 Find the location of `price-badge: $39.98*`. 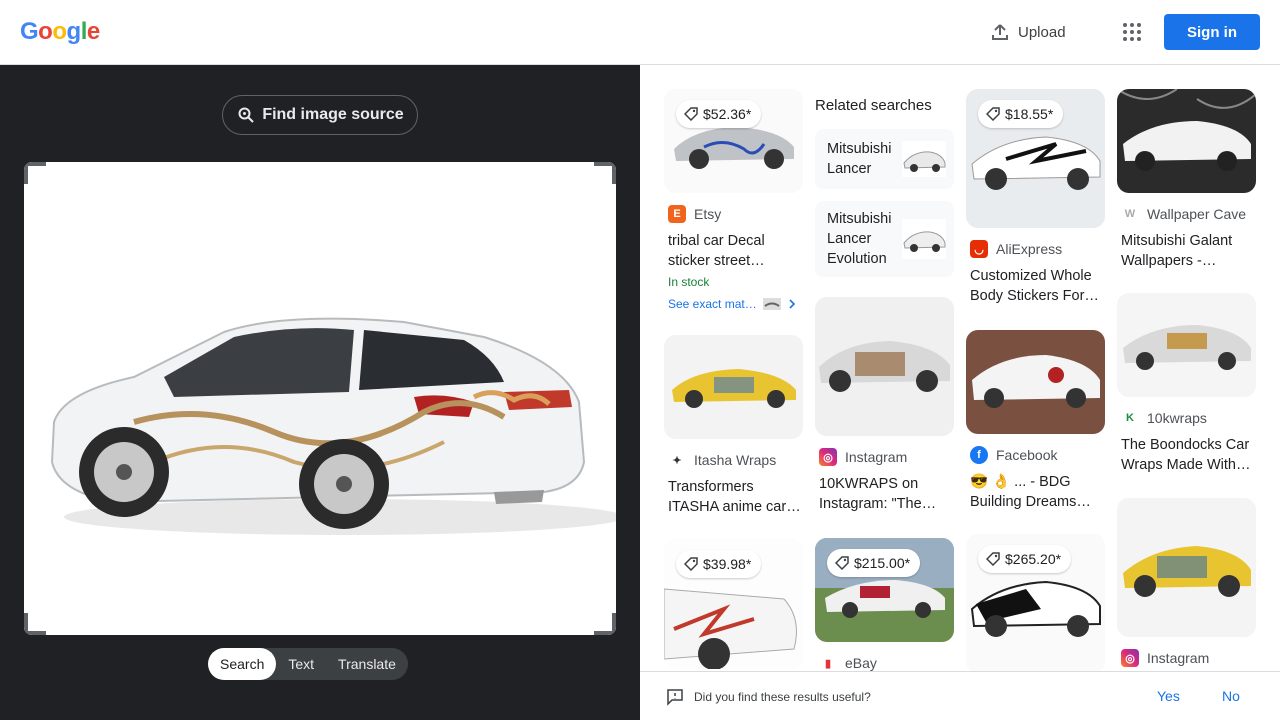

price-badge: $39.98* is located at coordinates (719, 564).